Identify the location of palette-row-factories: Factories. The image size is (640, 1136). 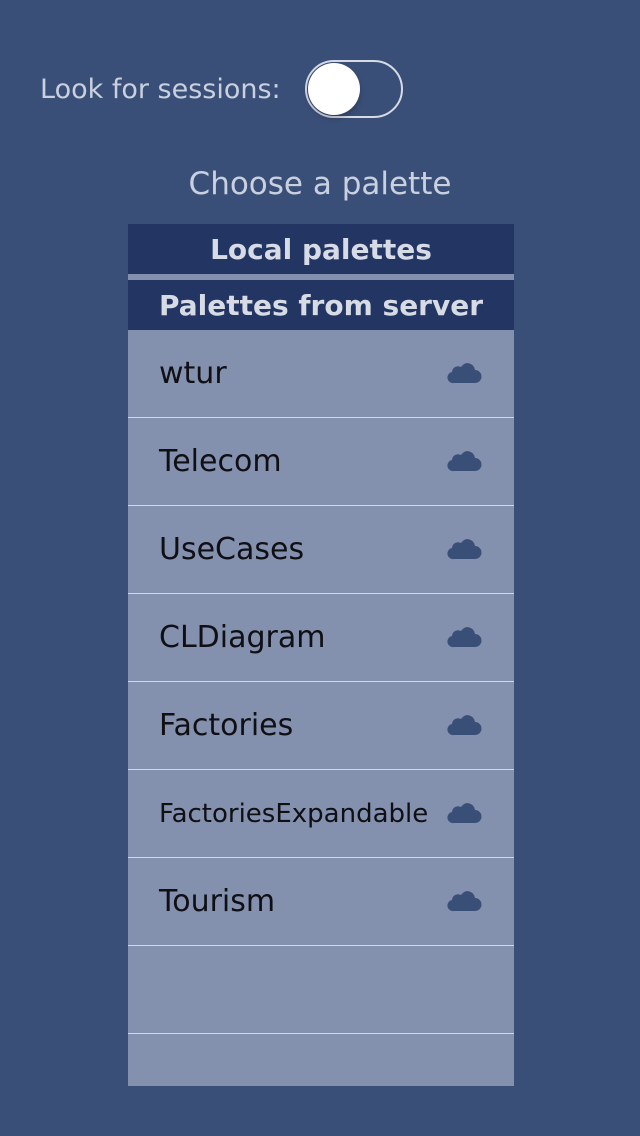
(321, 726).